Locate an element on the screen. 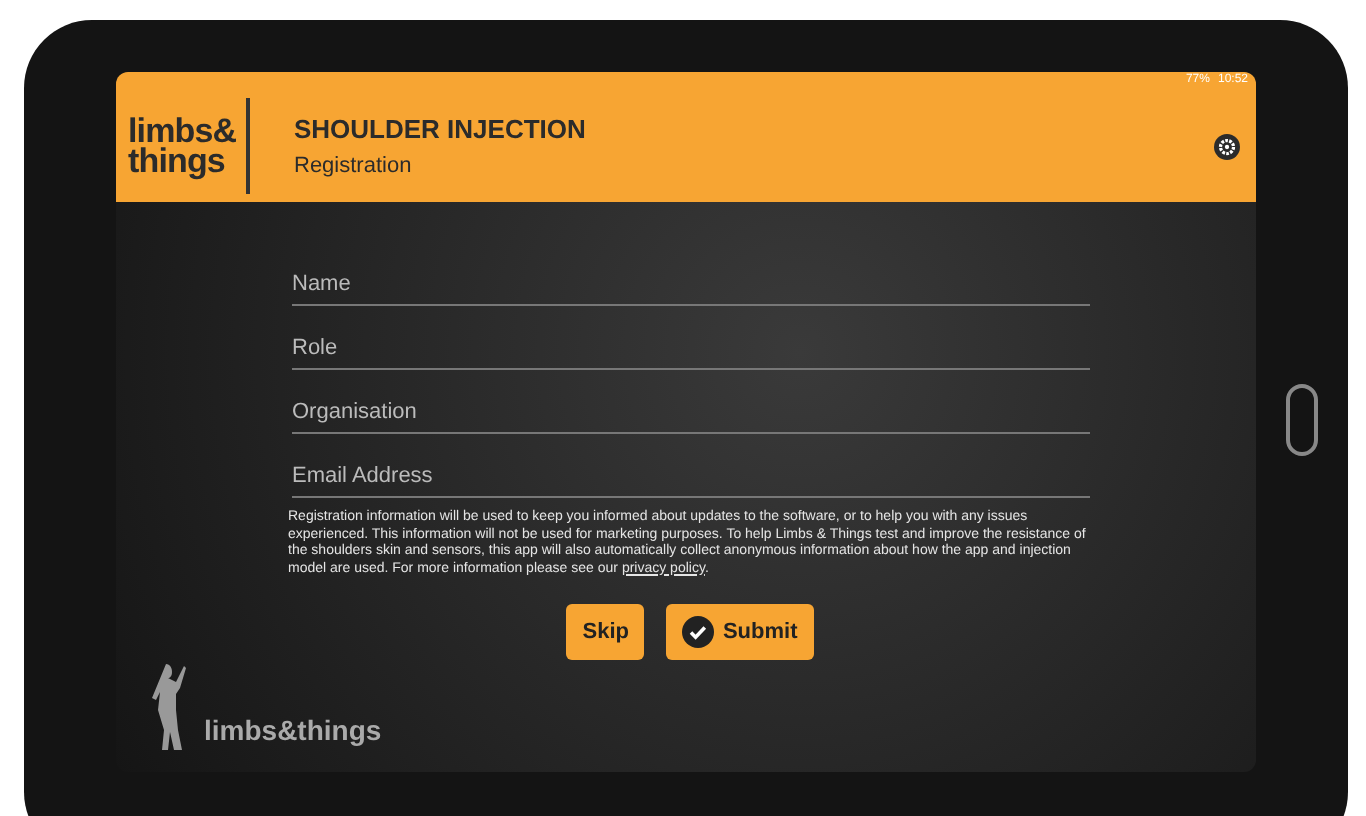 This screenshot has width=1366, height=816. text-field: Email Address is located at coordinates (691, 466).